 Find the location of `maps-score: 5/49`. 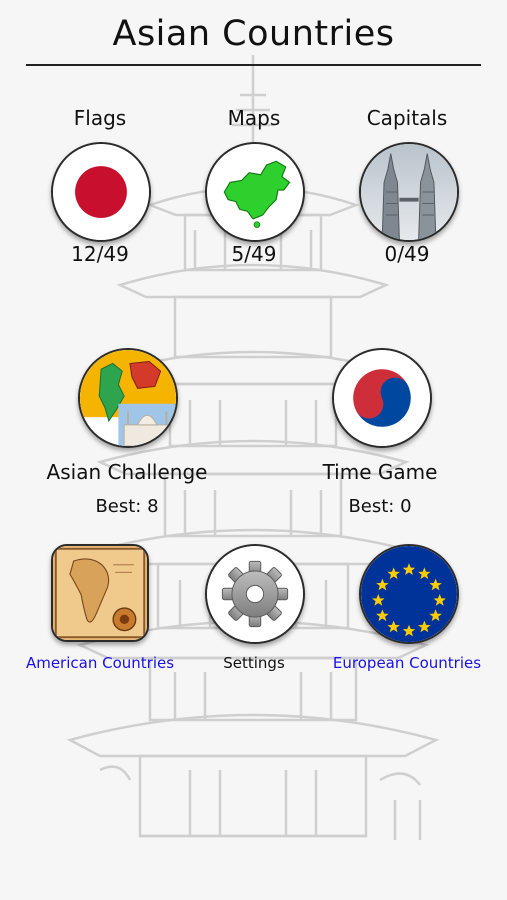

maps-score: 5/49 is located at coordinates (254, 254).